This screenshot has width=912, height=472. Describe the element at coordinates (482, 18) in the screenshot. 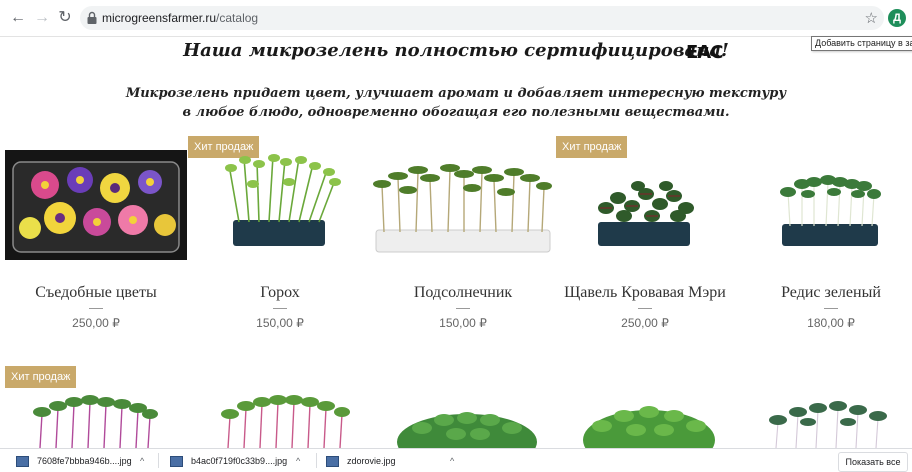

I see `address-bar: microgreensfarmer.ru/catalog ☆` at that location.